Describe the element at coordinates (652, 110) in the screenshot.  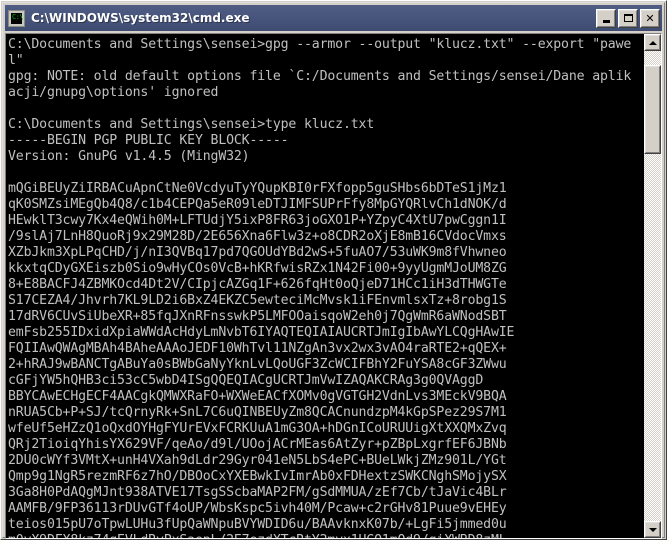
I see `scrollbar-thumb` at that location.